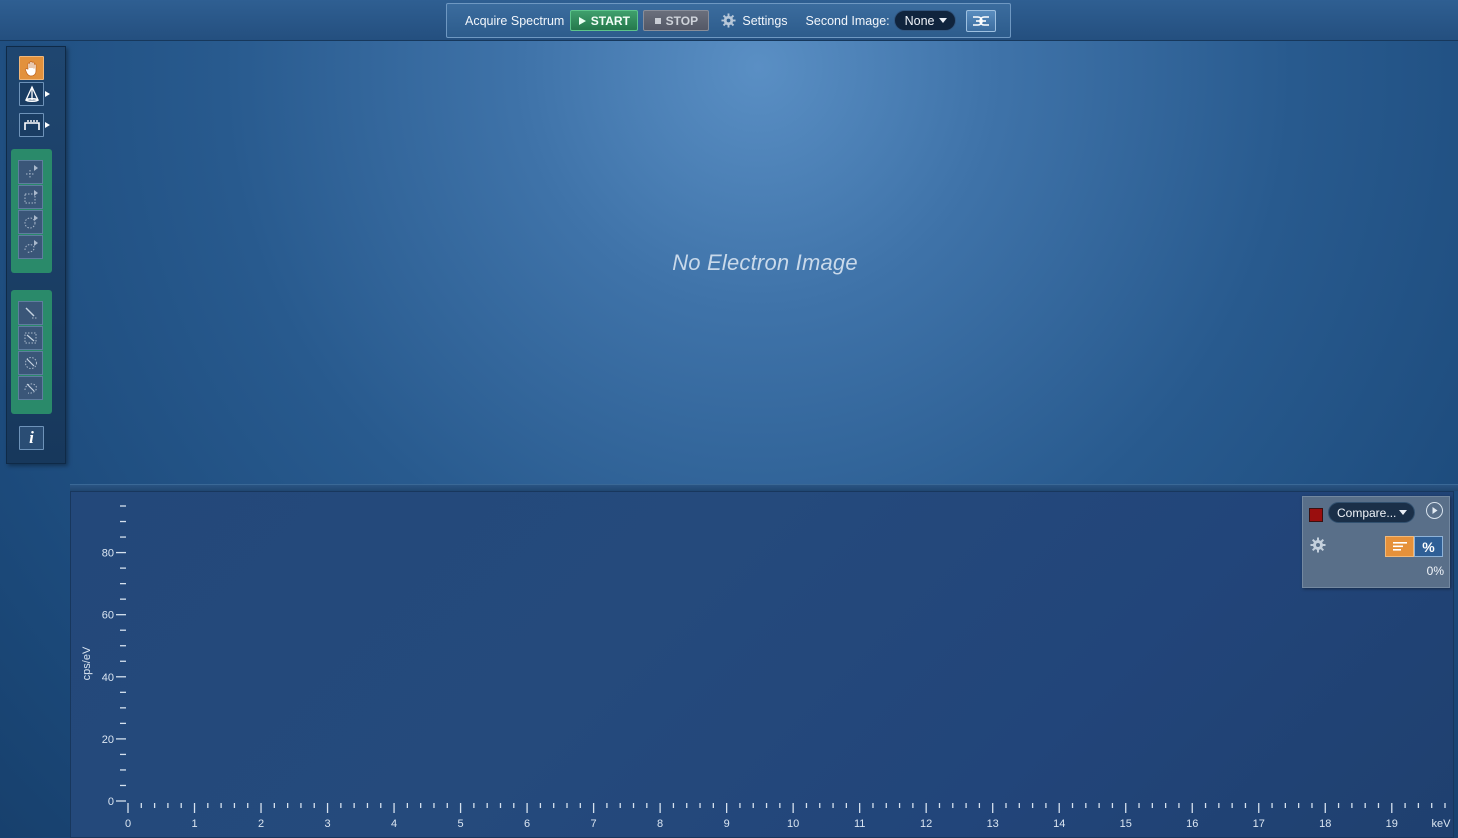 The width and height of the screenshot is (1458, 838). I want to click on x-tick-label: 6, so click(527, 824).